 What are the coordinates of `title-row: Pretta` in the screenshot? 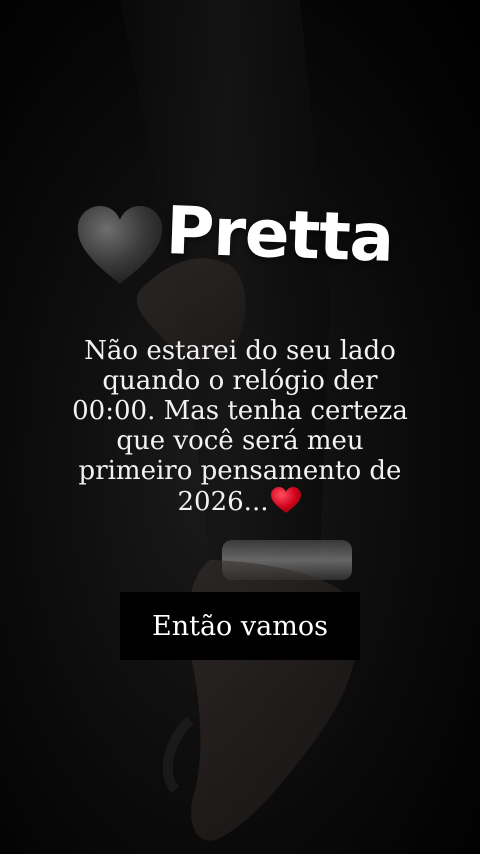 It's located at (244, 245).